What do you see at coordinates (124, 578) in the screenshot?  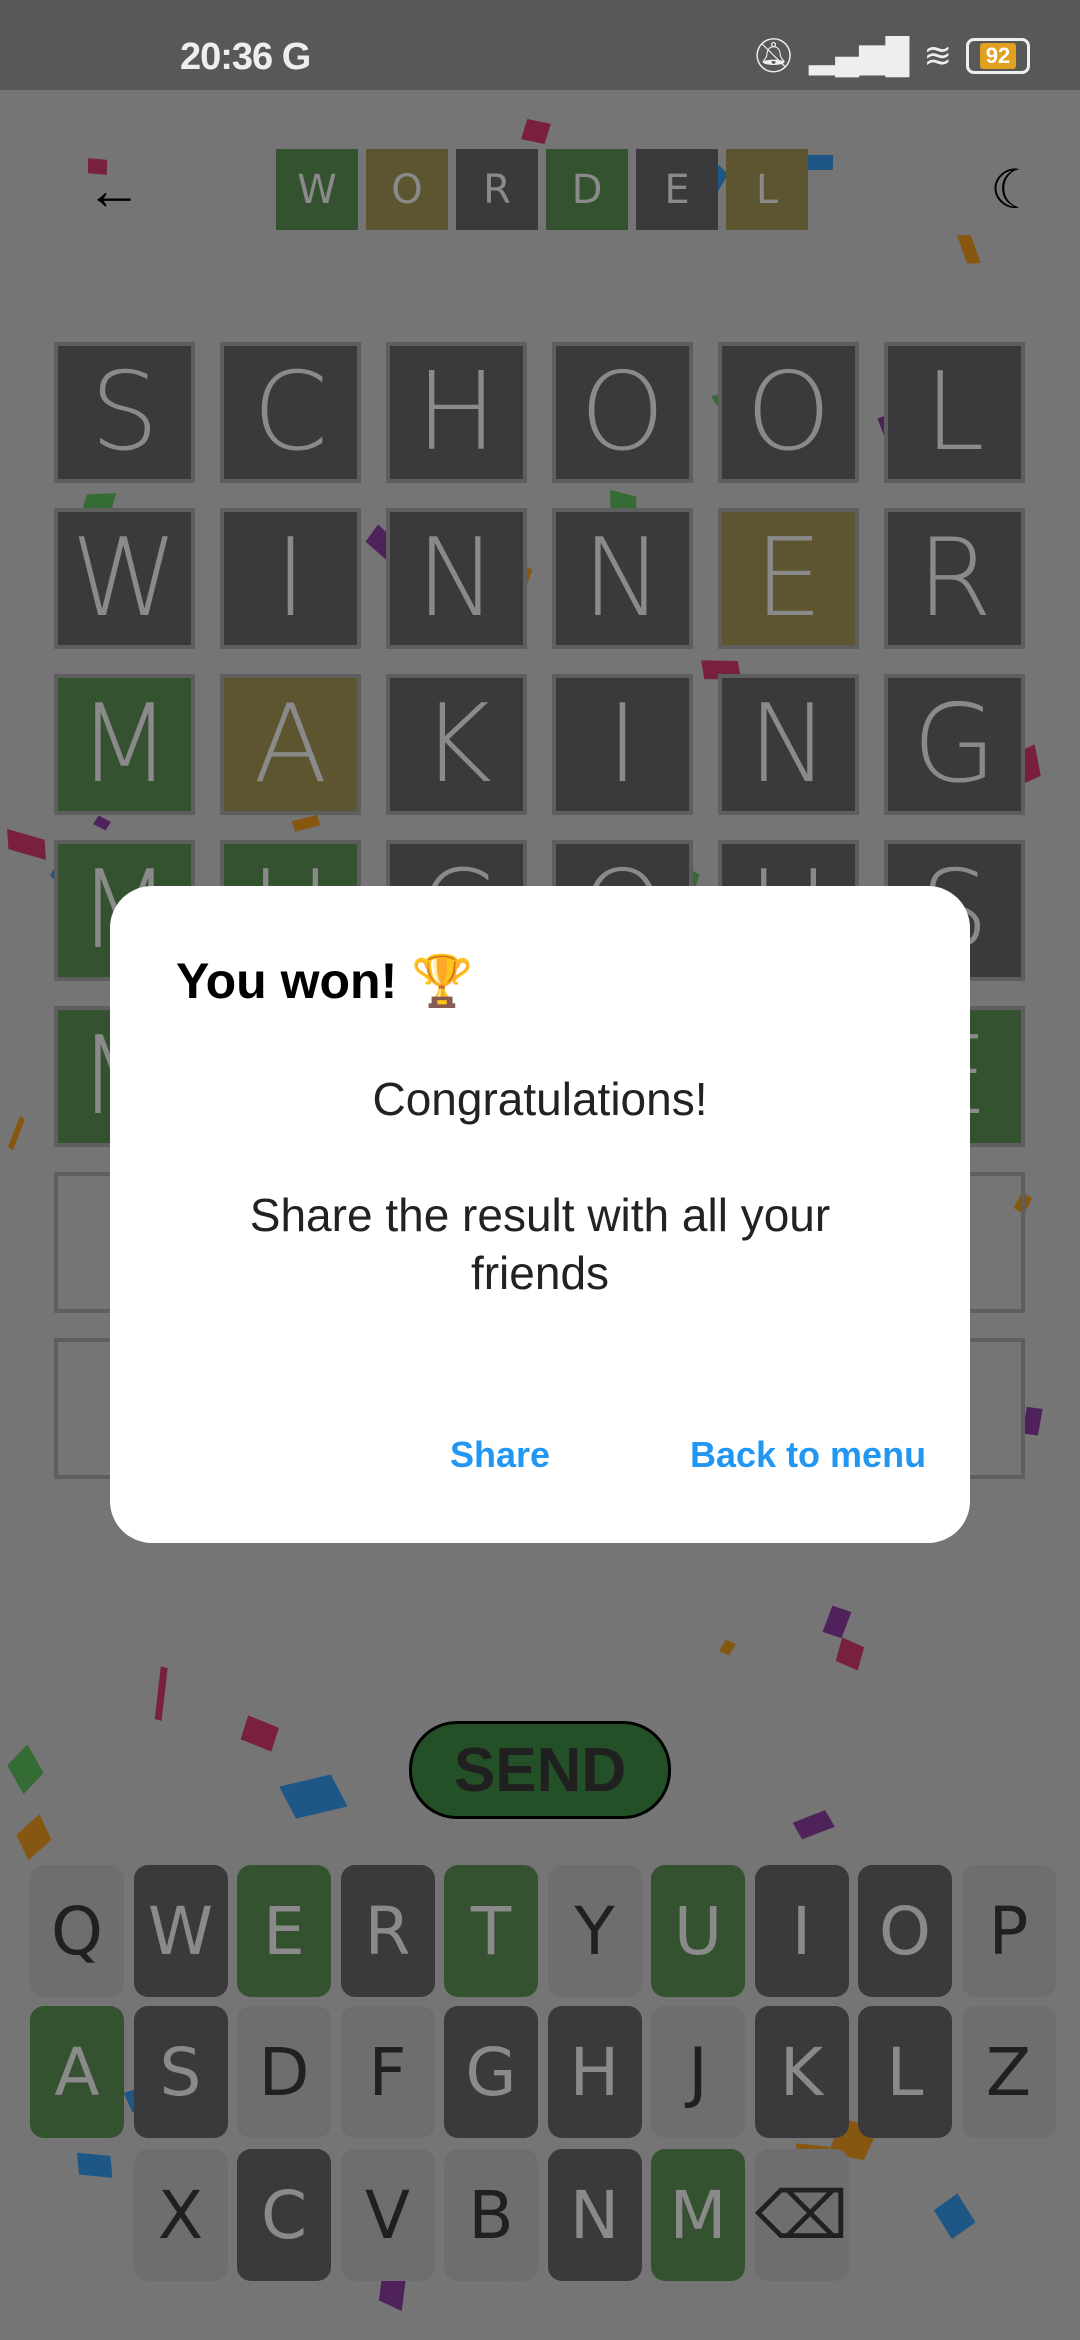 I see `grid-tile: W` at bounding box center [124, 578].